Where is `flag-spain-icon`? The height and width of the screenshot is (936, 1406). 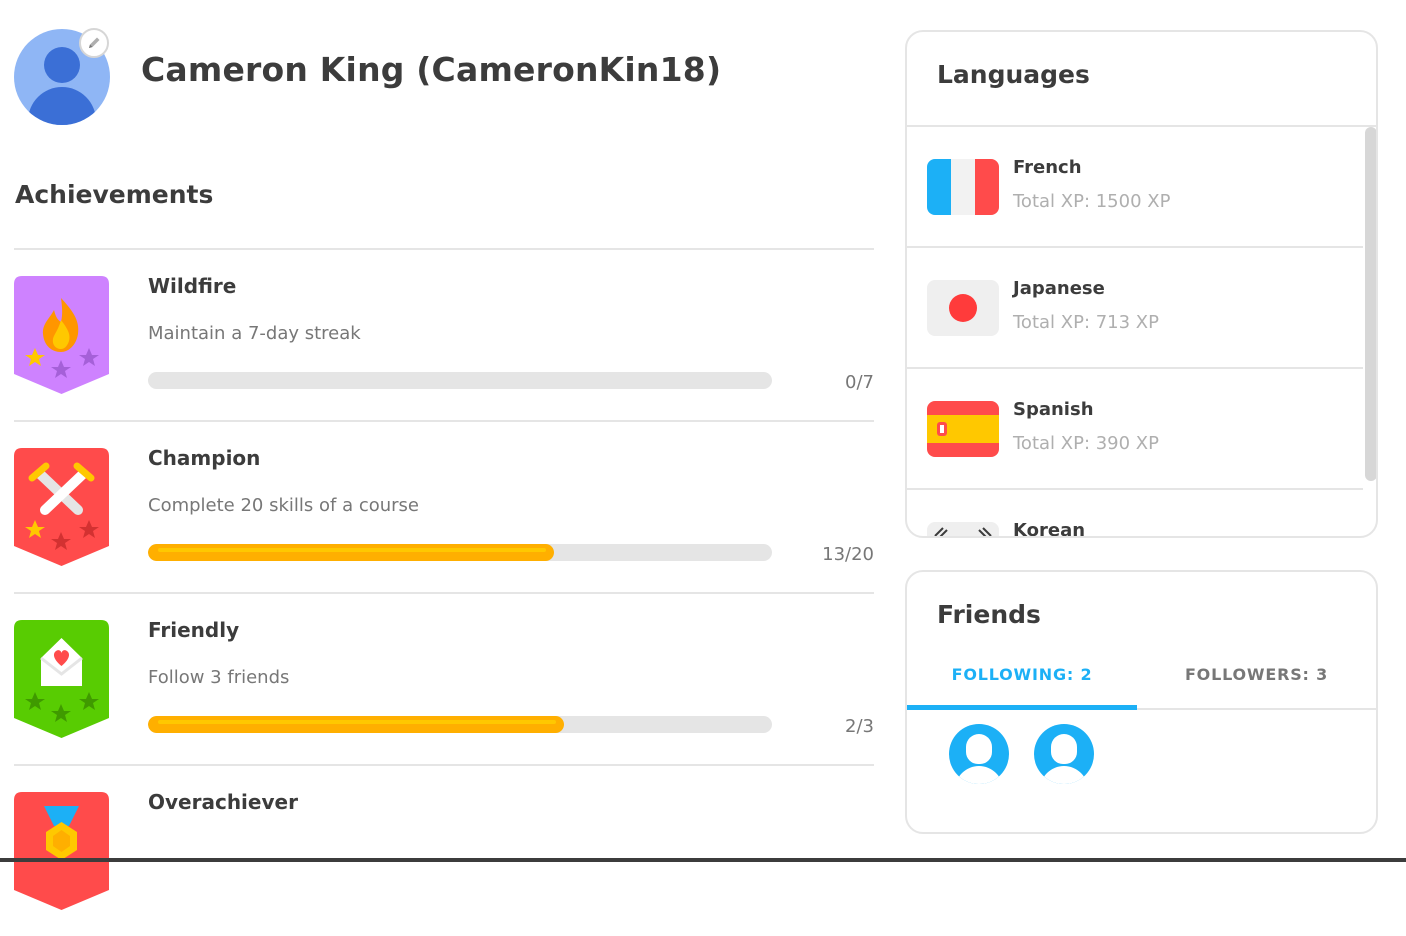
flag-spain-icon is located at coordinates (963, 429).